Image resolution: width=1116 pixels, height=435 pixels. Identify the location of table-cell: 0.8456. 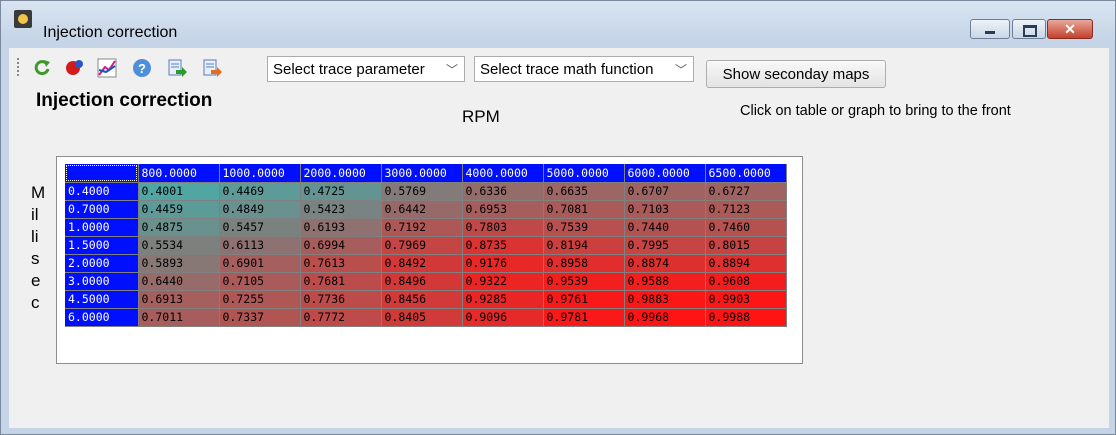
(422, 299).